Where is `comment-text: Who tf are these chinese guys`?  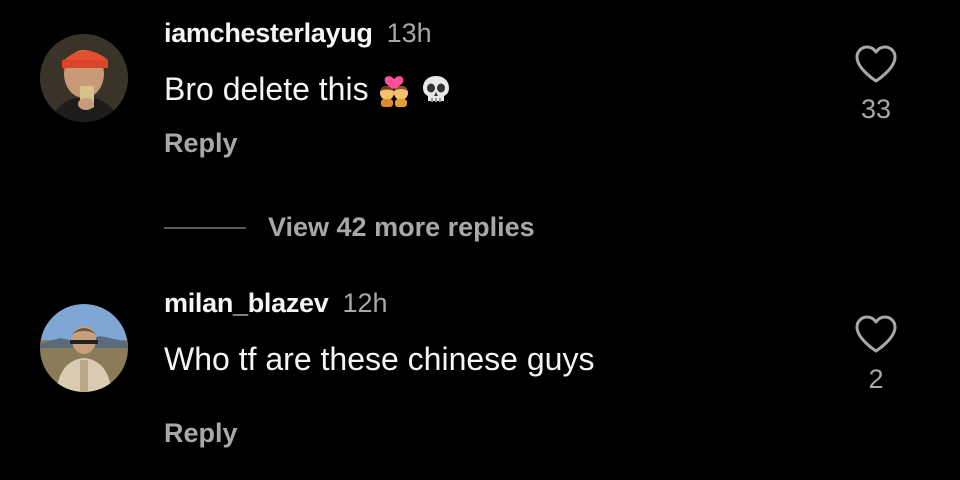 comment-text: Who tf are these chinese guys is located at coordinates (379, 359).